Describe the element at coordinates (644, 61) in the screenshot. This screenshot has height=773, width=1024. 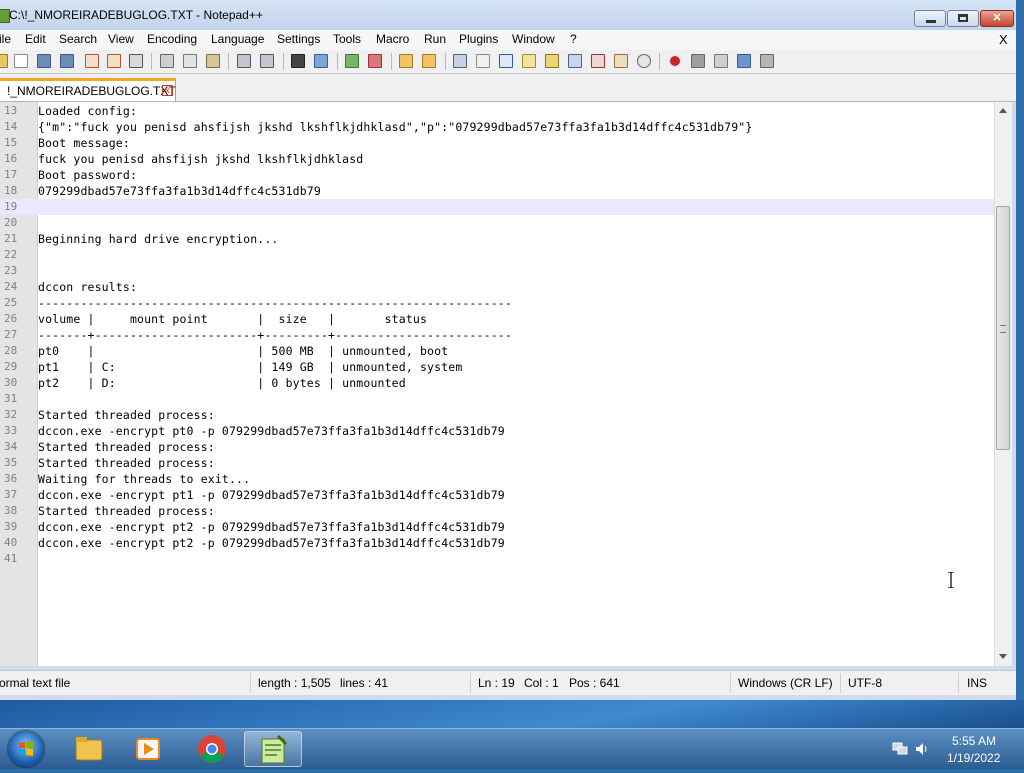
I see `monitoring-eye-icon` at that location.